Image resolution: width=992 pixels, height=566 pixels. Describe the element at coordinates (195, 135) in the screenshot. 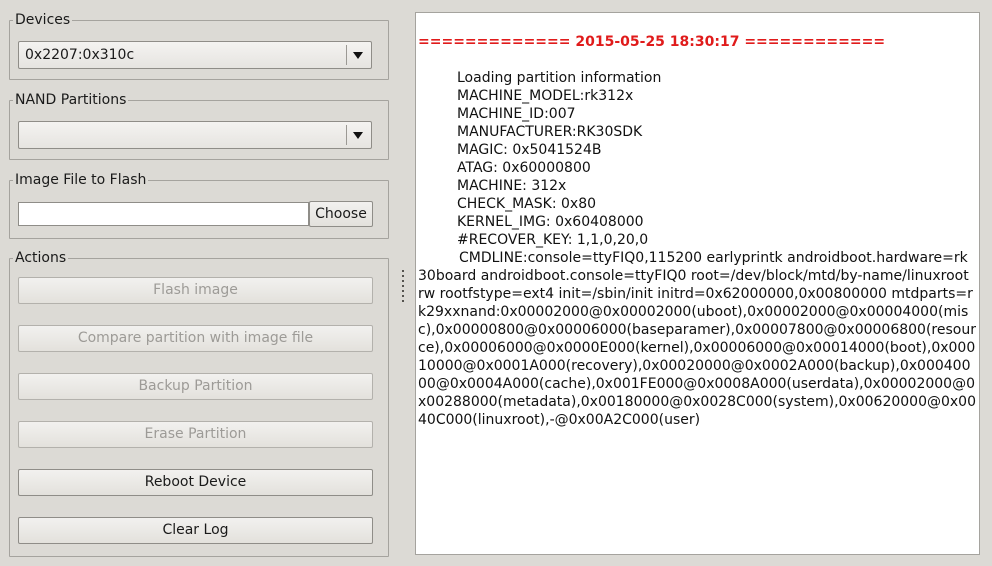

I see `nand-partitions-combobox` at that location.